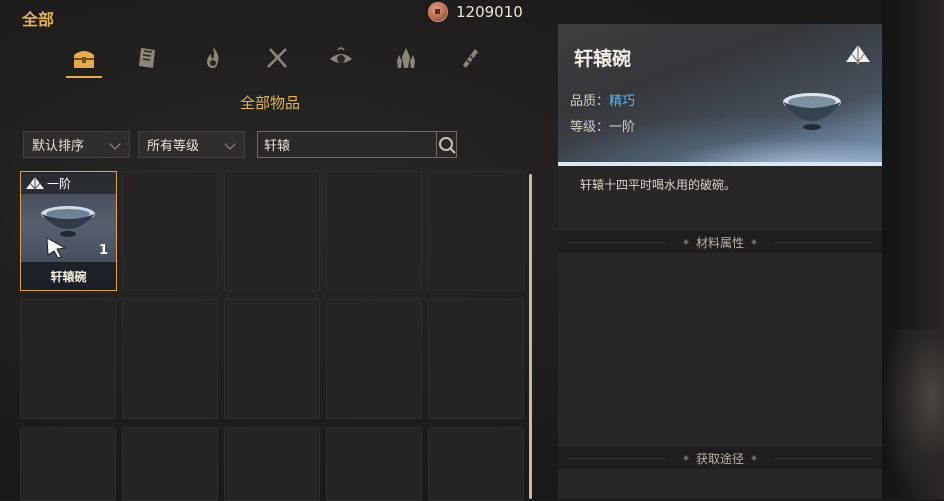  I want to click on tab-consumables, so click(213, 58).